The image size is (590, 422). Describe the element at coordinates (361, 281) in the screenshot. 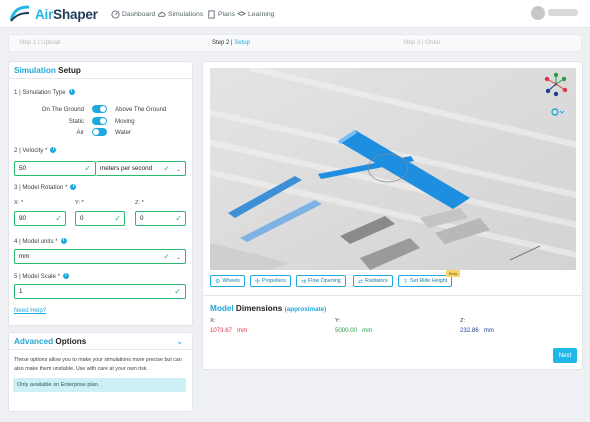

I see `radiator-icon: ⇄` at that location.